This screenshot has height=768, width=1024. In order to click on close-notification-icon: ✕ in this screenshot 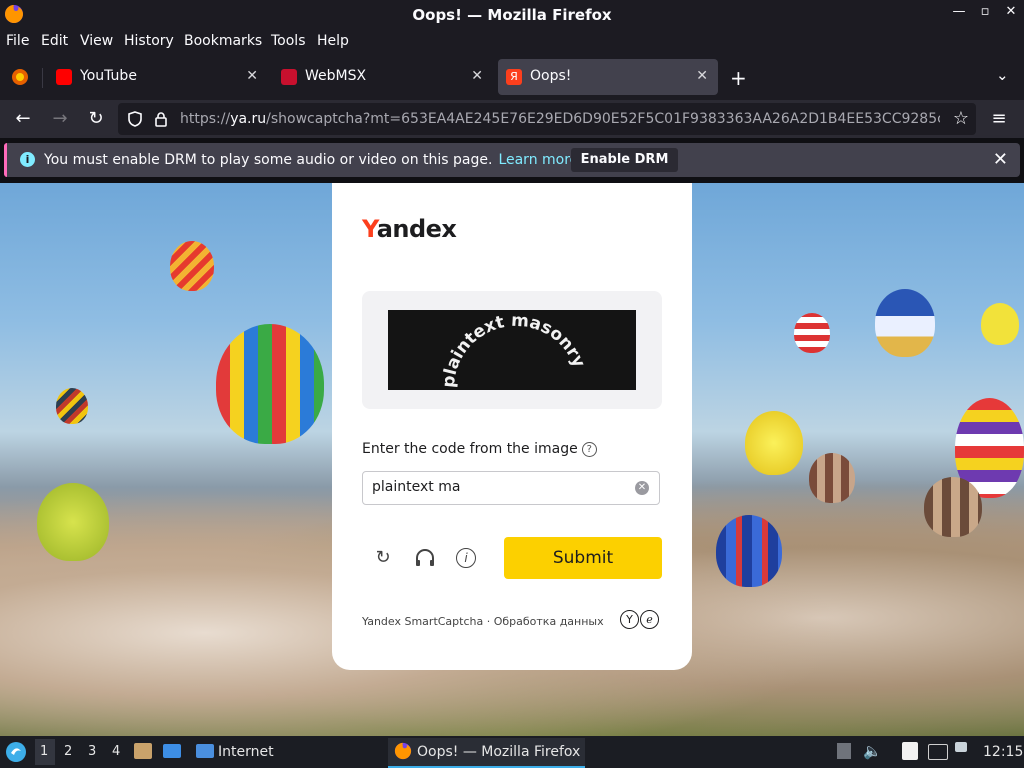, I will do `click(1000, 159)`.